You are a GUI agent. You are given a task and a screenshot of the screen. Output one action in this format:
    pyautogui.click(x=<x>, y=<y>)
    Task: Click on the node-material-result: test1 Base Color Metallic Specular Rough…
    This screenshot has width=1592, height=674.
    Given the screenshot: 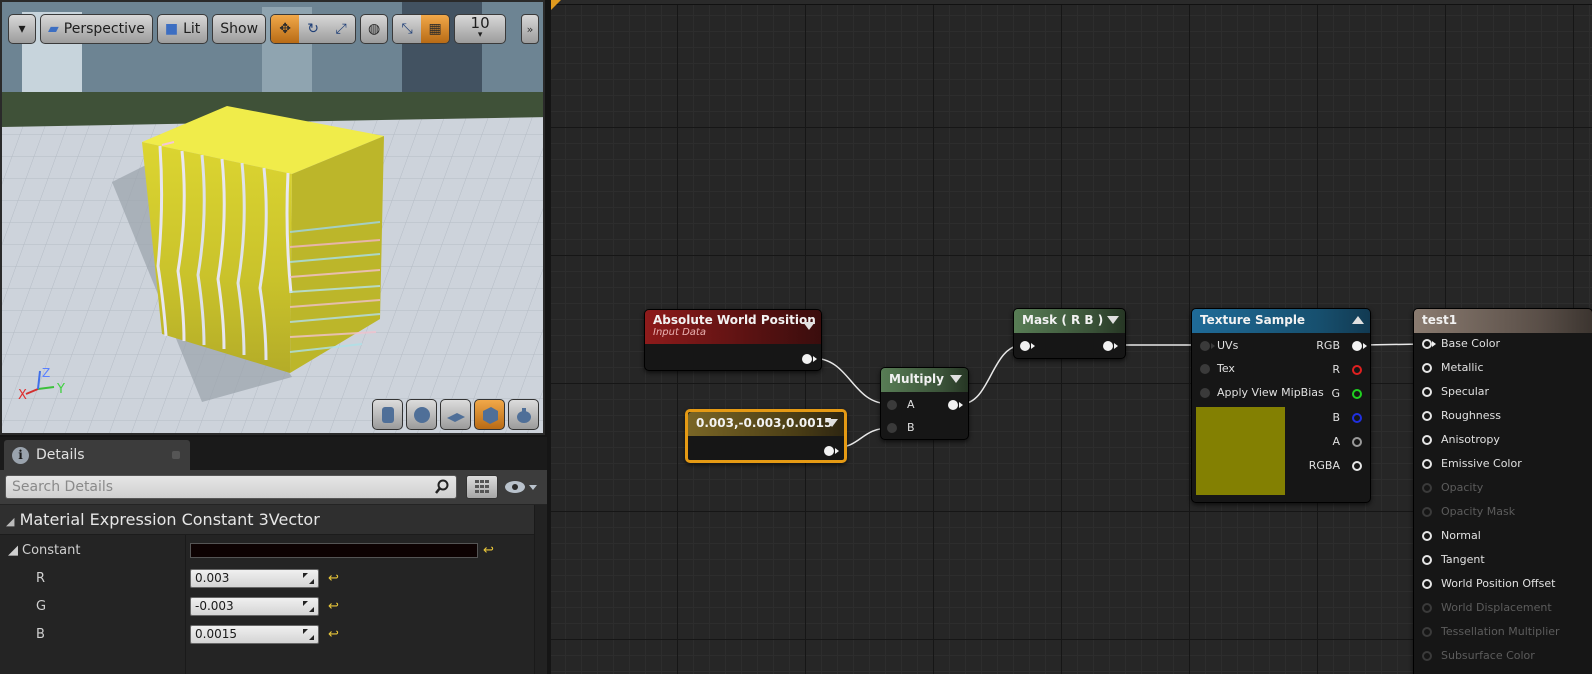 What is the action you would take?
    pyautogui.click(x=1502, y=491)
    